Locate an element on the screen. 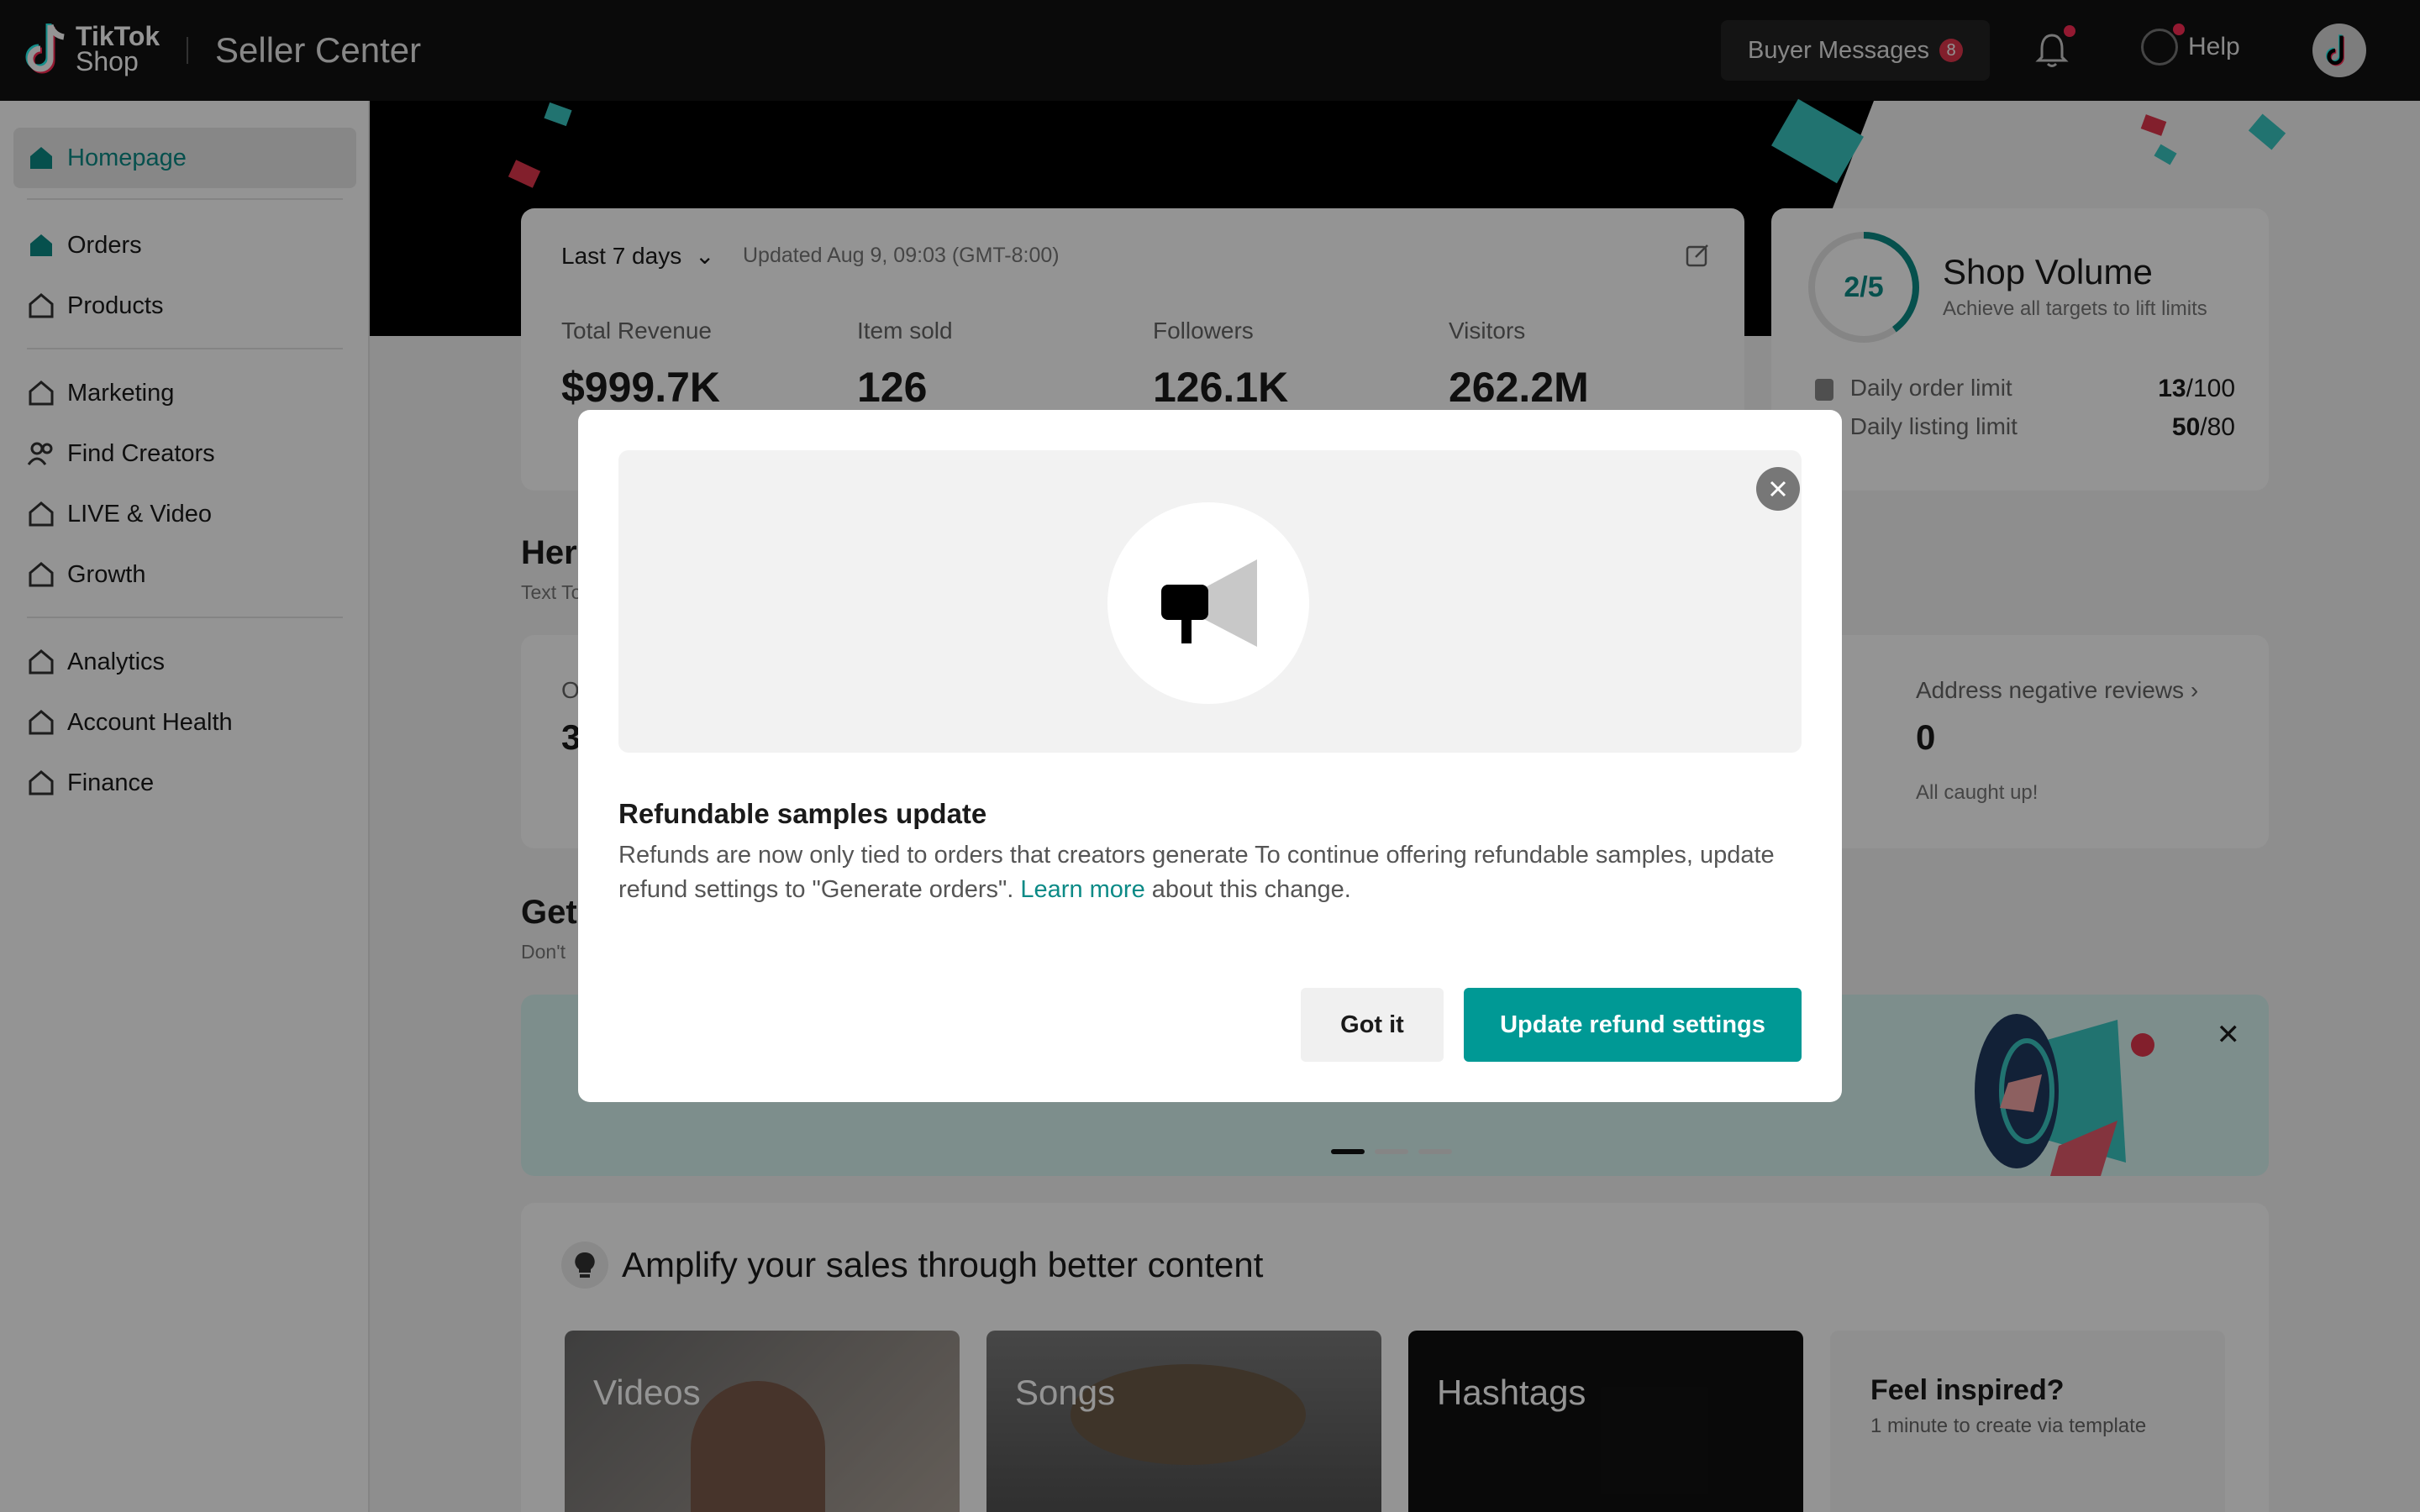  update-refund-settings-button: Update refund settings is located at coordinates (1633, 1025).